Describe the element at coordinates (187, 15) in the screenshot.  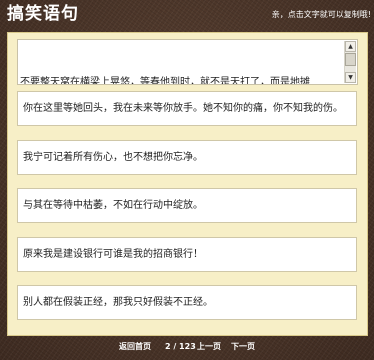
I see `app-header: 搞笑语句 亲，点击文字就可以复制哦!` at that location.